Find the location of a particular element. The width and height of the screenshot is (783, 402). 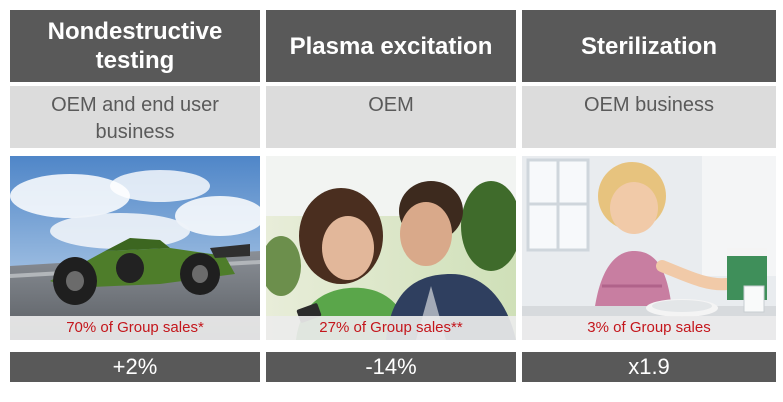

segment-business: OEM business is located at coordinates (649, 117).